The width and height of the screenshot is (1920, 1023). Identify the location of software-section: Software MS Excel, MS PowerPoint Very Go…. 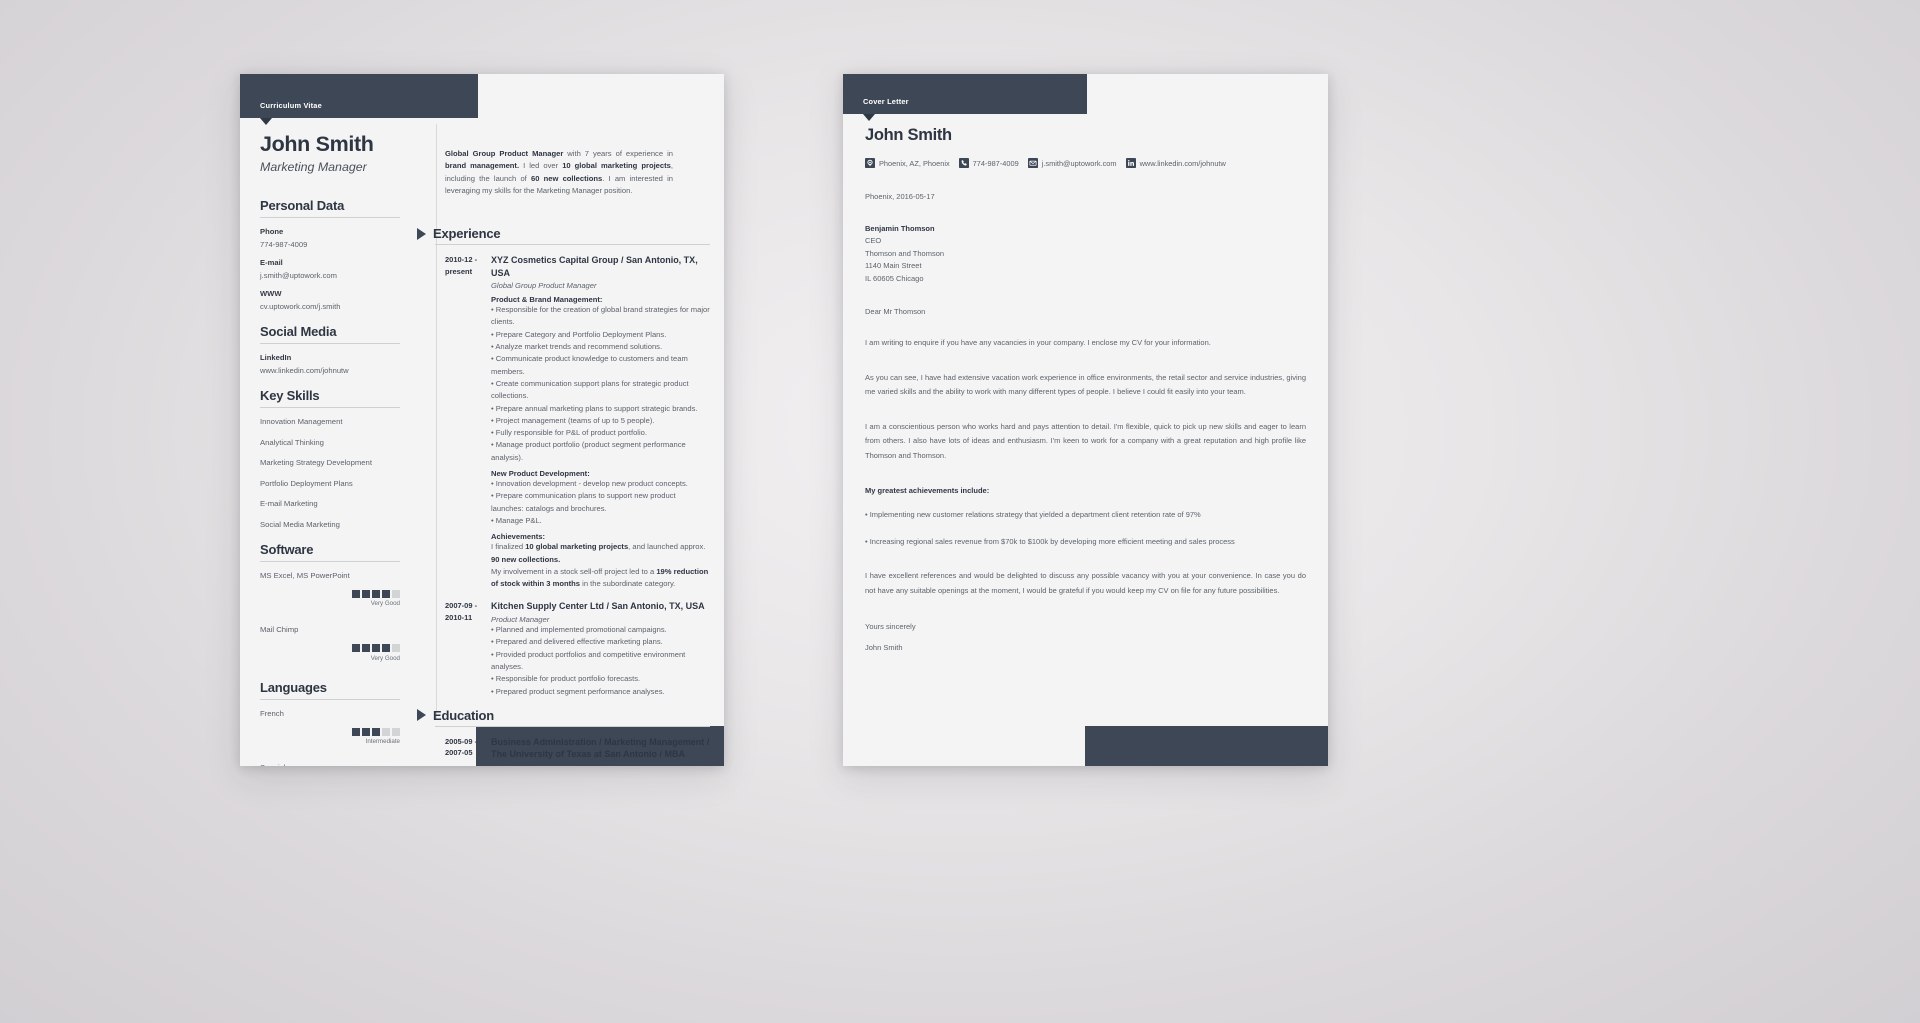
(330, 602).